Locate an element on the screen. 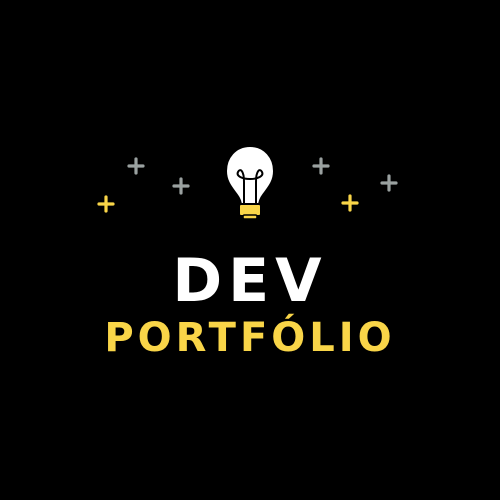 The height and width of the screenshot is (500, 500). logo-title-dev: DEV is located at coordinates (250, 281).